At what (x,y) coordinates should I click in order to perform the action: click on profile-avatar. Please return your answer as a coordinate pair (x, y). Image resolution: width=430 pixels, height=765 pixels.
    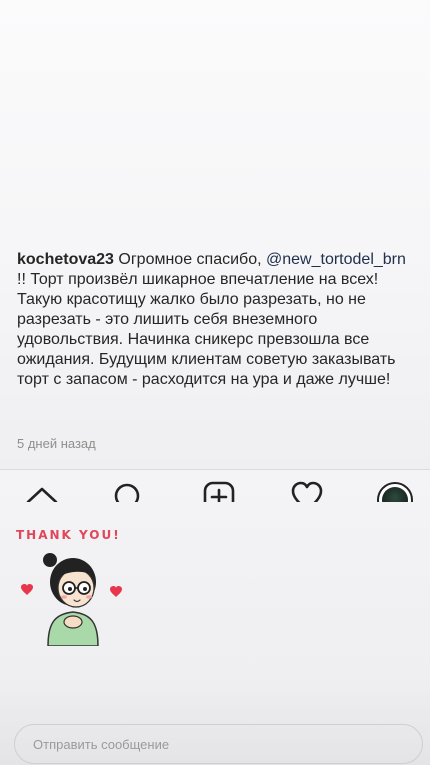
    Looking at the image, I should click on (395, 492).